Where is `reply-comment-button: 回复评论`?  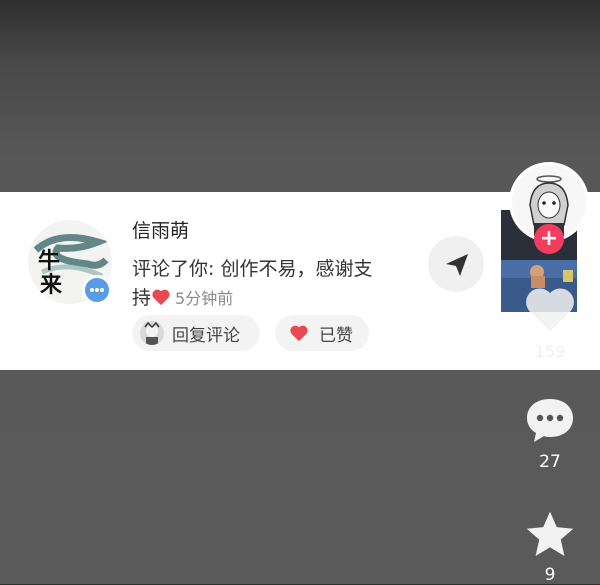
reply-comment-button: 回复评论 is located at coordinates (196, 333).